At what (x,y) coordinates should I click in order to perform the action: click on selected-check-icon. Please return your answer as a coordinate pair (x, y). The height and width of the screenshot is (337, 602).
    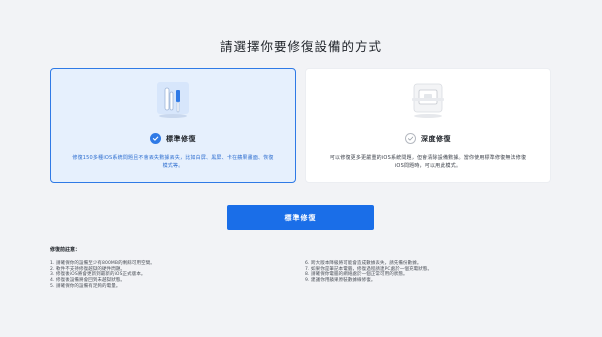
    Looking at the image, I should click on (155, 138).